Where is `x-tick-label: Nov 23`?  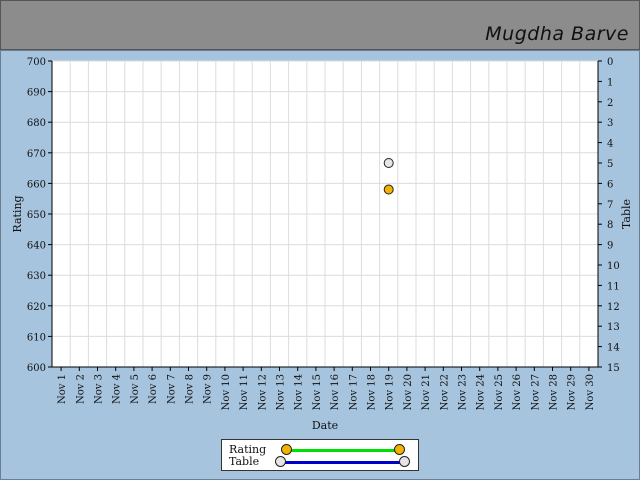 x-tick-label: Nov 23 is located at coordinates (463, 392).